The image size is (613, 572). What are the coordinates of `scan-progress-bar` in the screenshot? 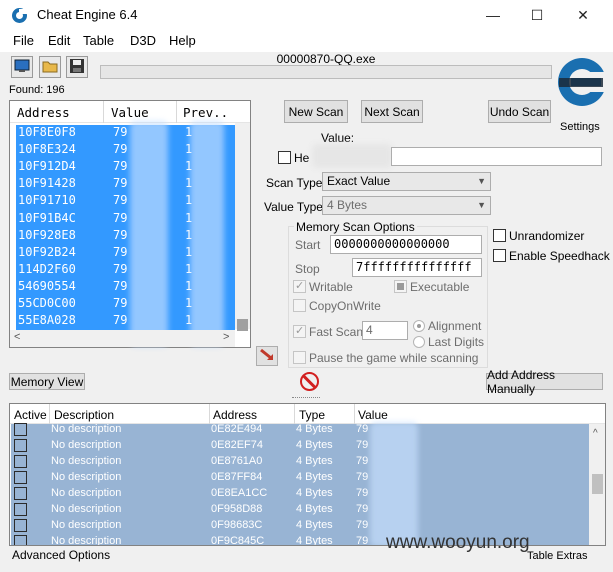 It's located at (326, 72).